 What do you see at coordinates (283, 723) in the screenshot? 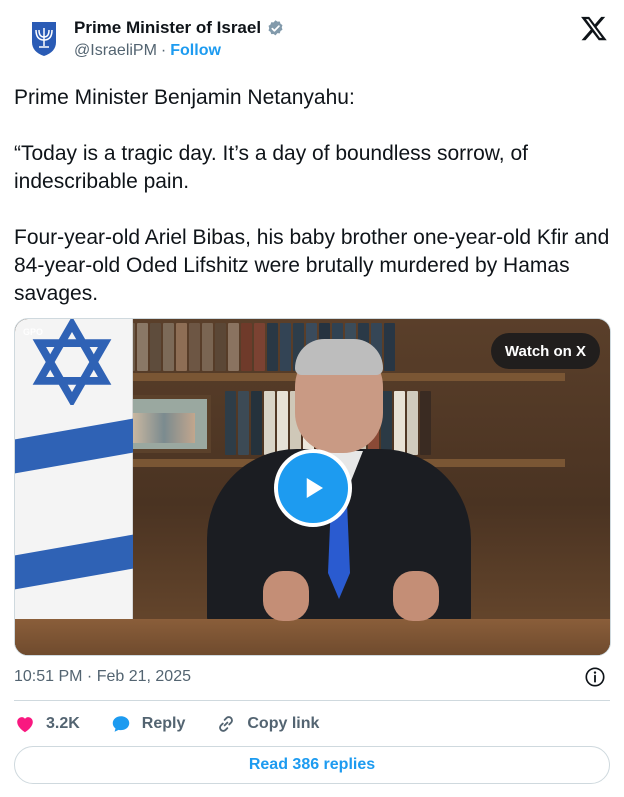
I see `copy-link-label: Copy link` at bounding box center [283, 723].